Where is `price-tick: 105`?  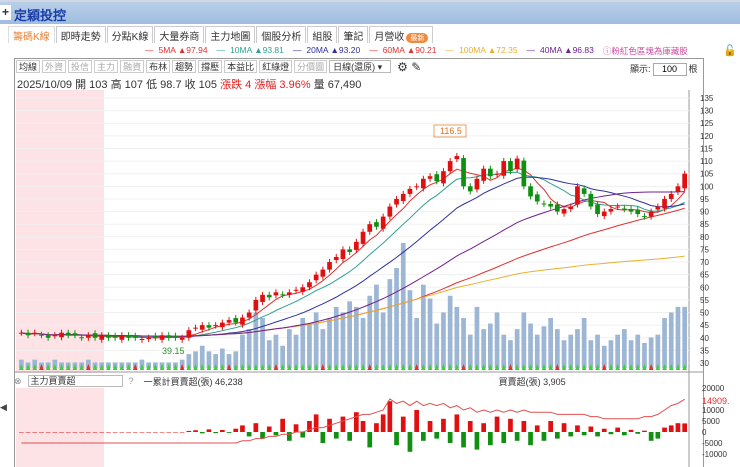
price-tick: 105 is located at coordinates (707, 174).